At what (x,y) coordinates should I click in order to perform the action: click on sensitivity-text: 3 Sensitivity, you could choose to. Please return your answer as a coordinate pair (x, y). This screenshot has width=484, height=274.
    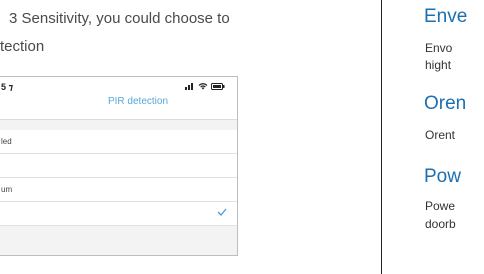
    Looking at the image, I should click on (119, 18).